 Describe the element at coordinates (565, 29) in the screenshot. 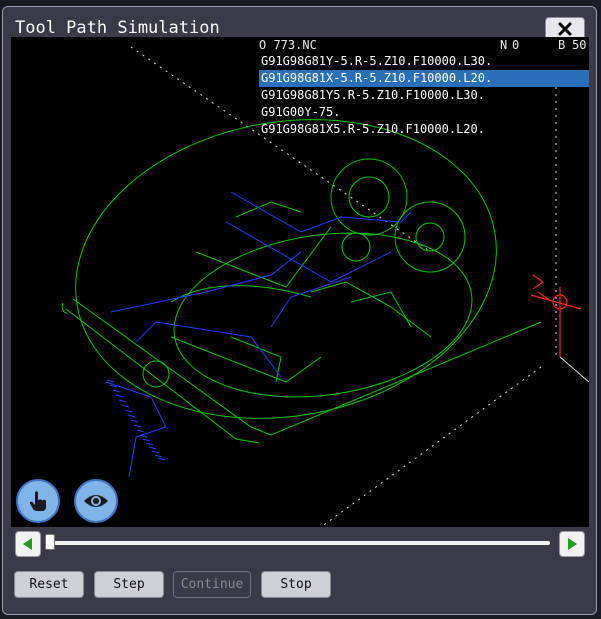

I see `close-icon` at that location.